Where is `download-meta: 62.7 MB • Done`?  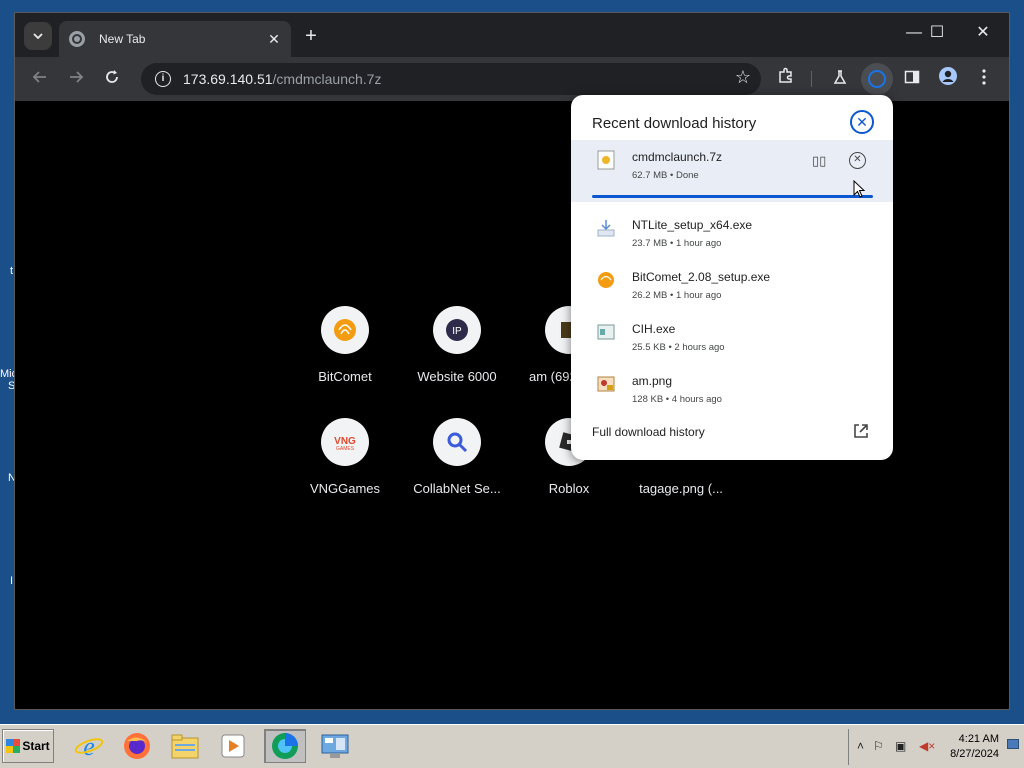 download-meta: 62.7 MB • Done is located at coordinates (665, 175).